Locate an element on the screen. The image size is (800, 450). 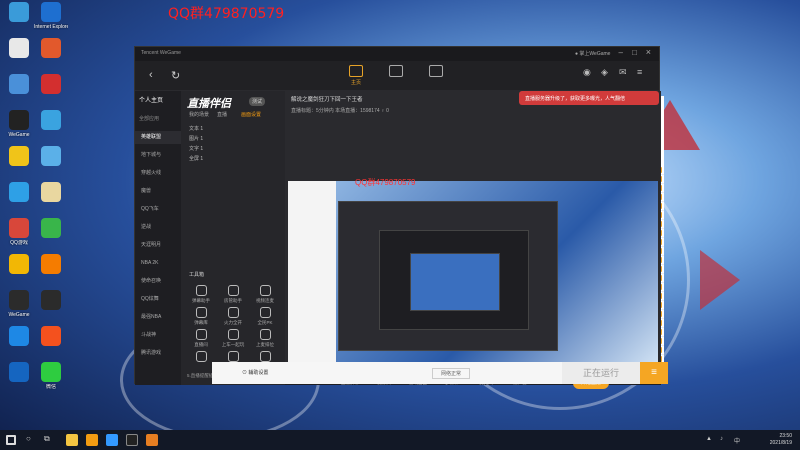
desktop-icon: 微信 is located at coordinates (51, 376).